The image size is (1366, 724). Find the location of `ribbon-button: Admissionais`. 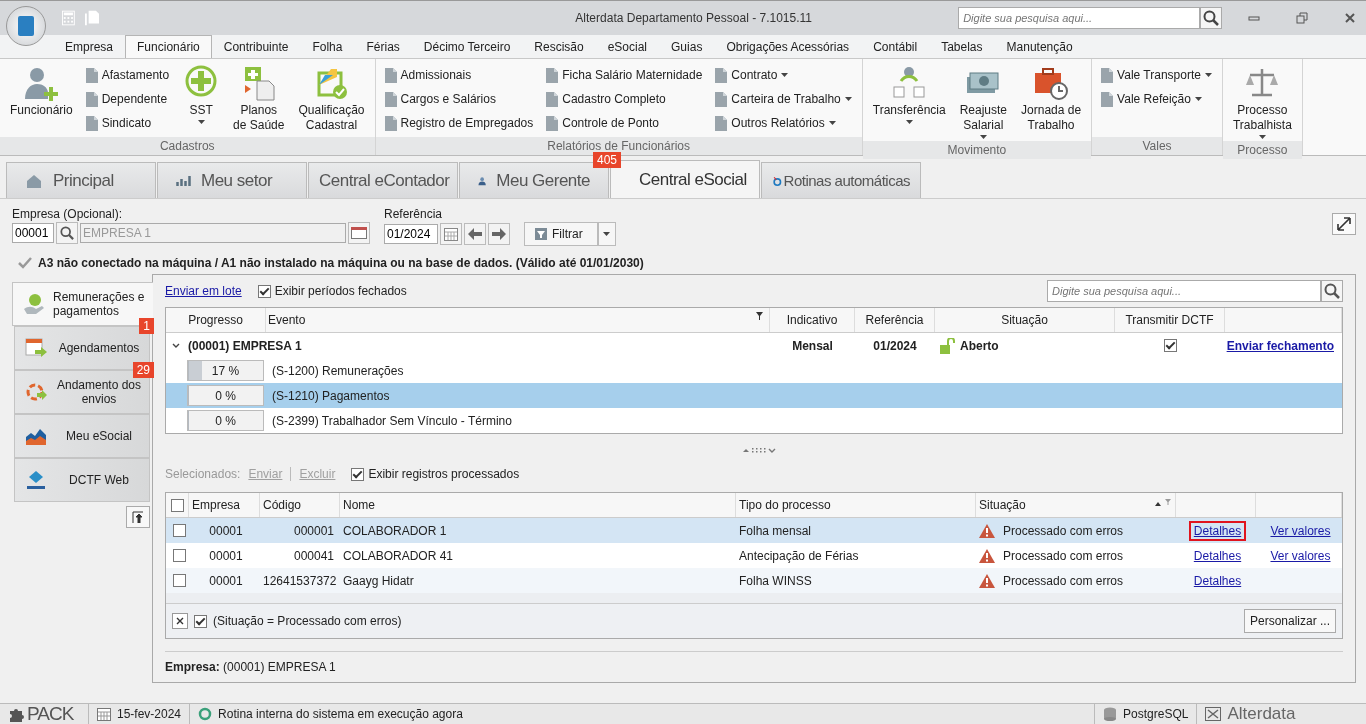

ribbon-button: Admissionais is located at coordinates (459, 75).